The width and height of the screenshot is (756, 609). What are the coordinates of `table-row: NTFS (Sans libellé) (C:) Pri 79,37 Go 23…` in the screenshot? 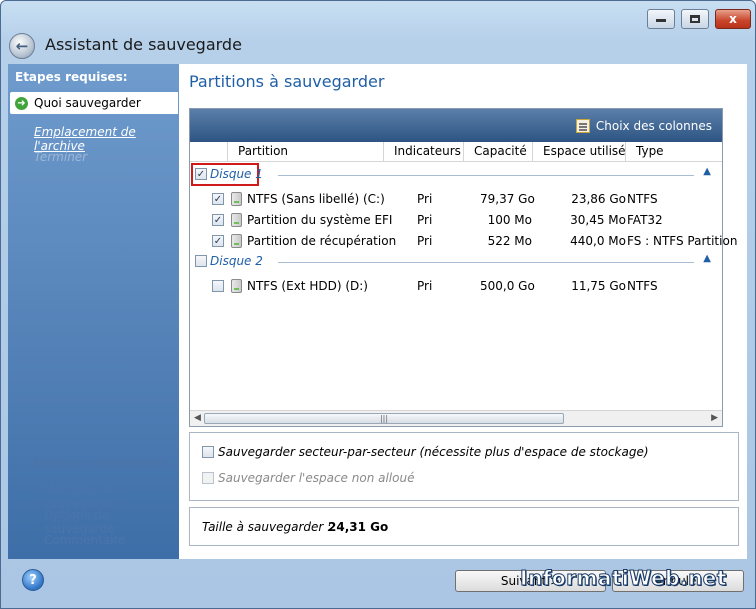 It's located at (456, 199).